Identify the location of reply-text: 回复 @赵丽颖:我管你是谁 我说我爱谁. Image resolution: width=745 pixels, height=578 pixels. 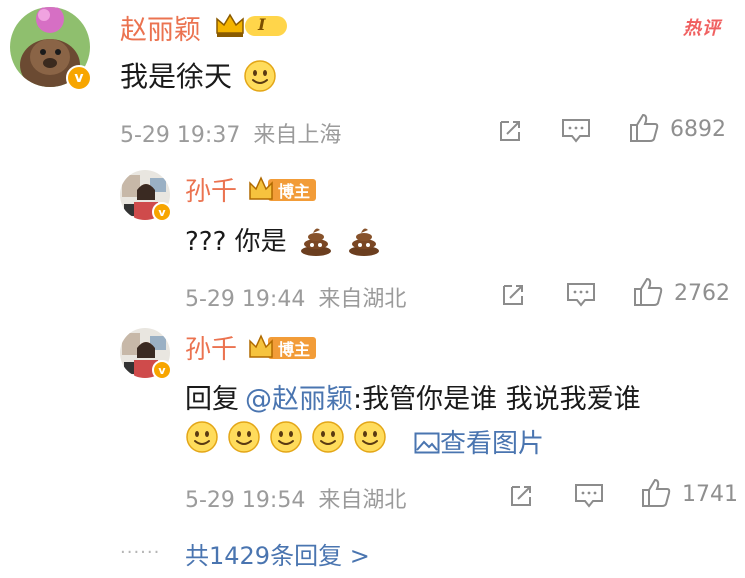
(413, 396).